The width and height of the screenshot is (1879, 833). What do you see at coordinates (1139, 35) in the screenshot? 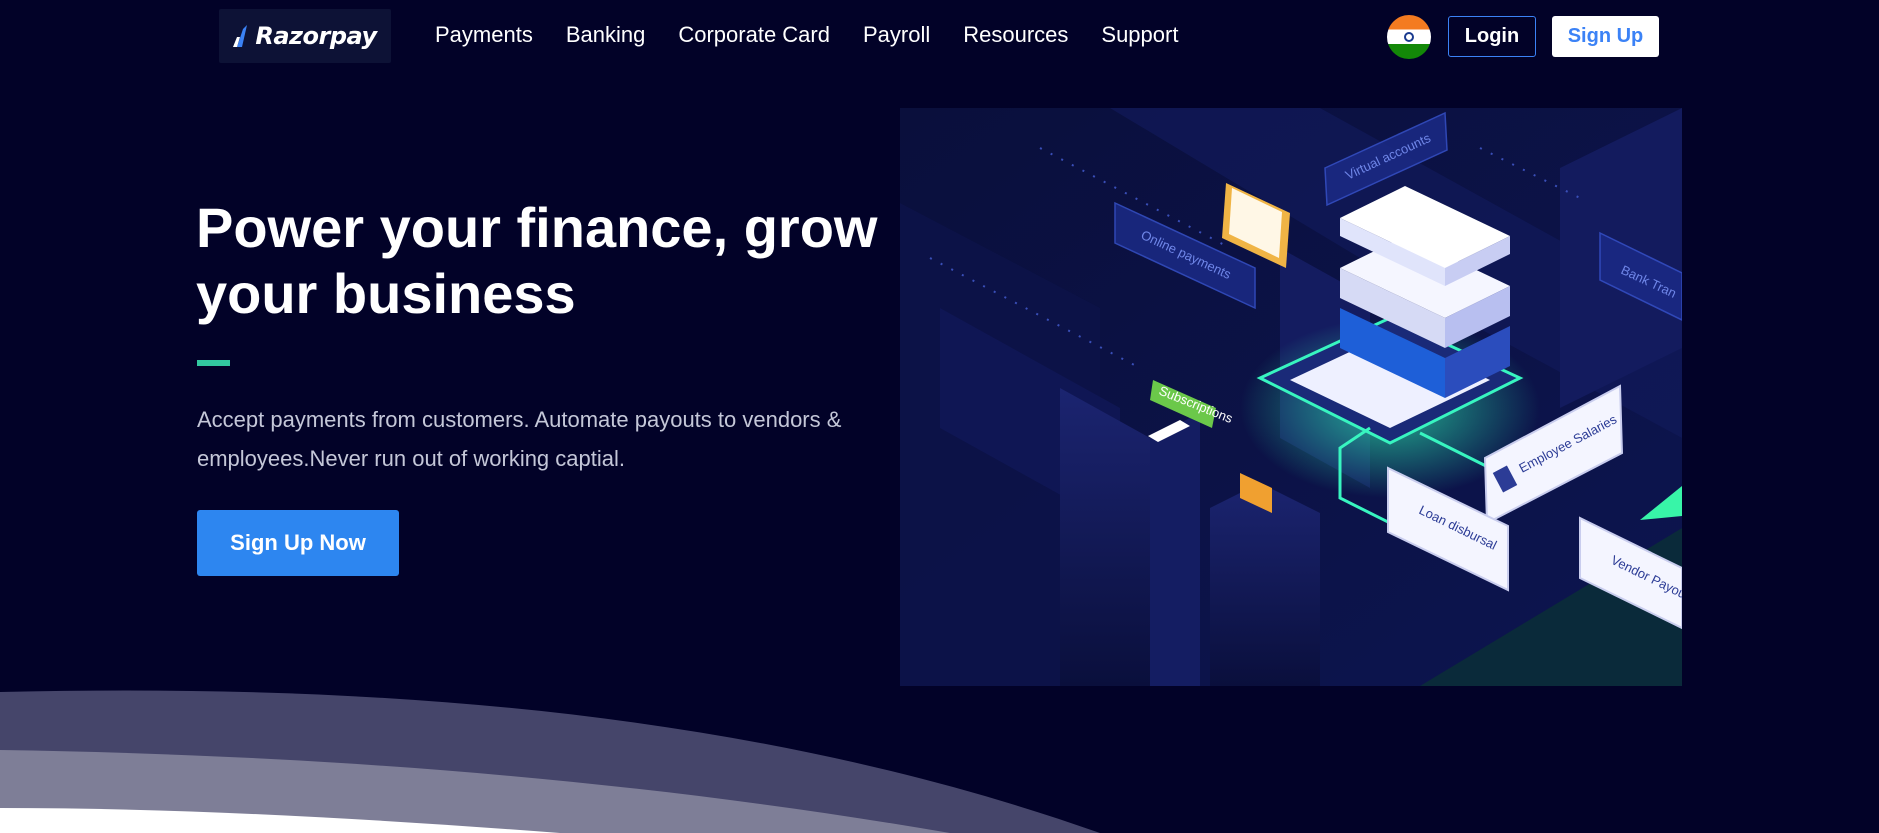
I see `nav-item-support: Support` at bounding box center [1139, 35].